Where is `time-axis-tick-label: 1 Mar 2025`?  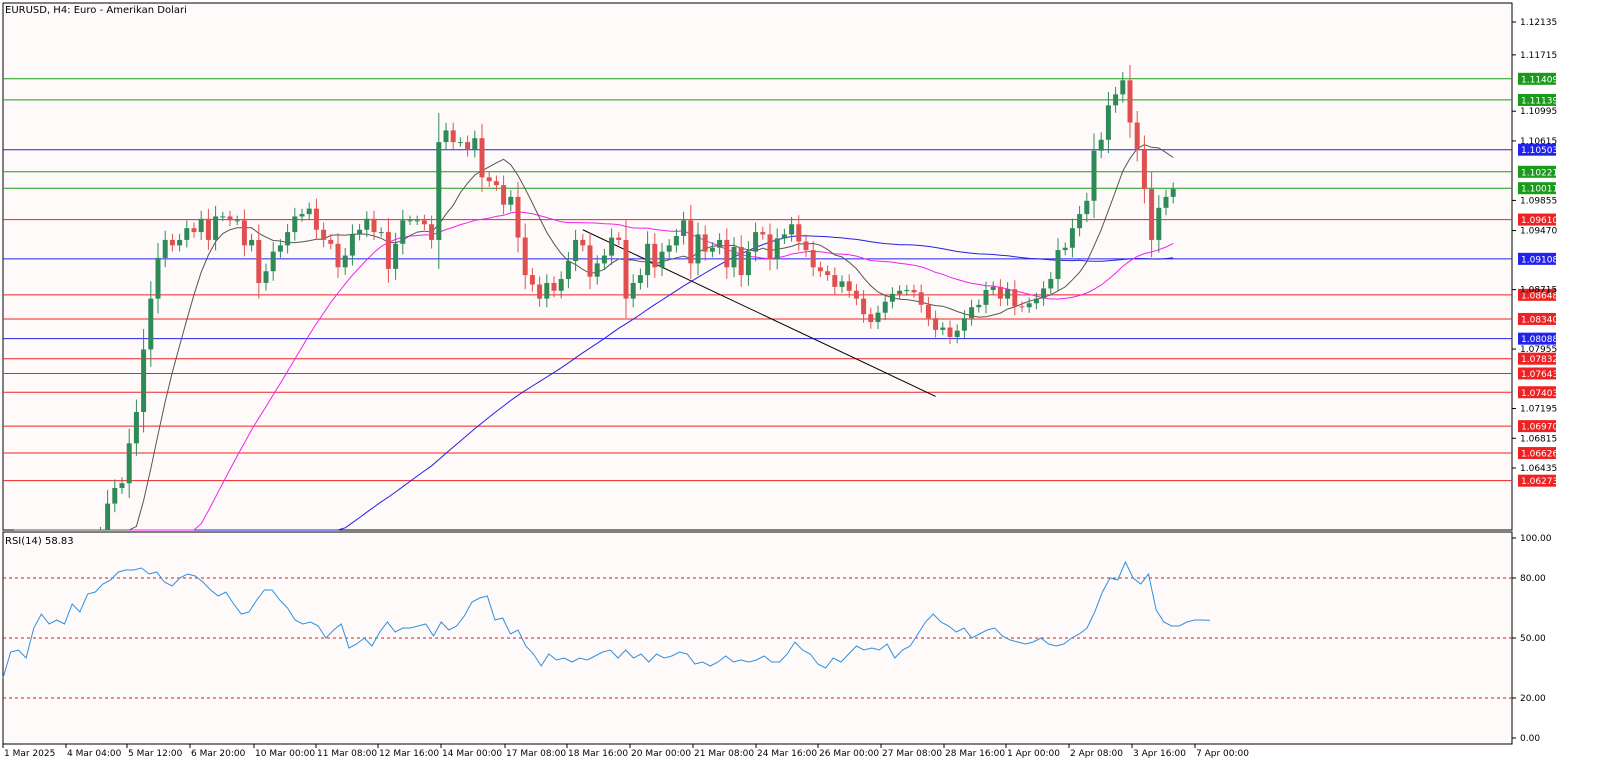 time-axis-tick-label: 1 Mar 2025 is located at coordinates (29, 754).